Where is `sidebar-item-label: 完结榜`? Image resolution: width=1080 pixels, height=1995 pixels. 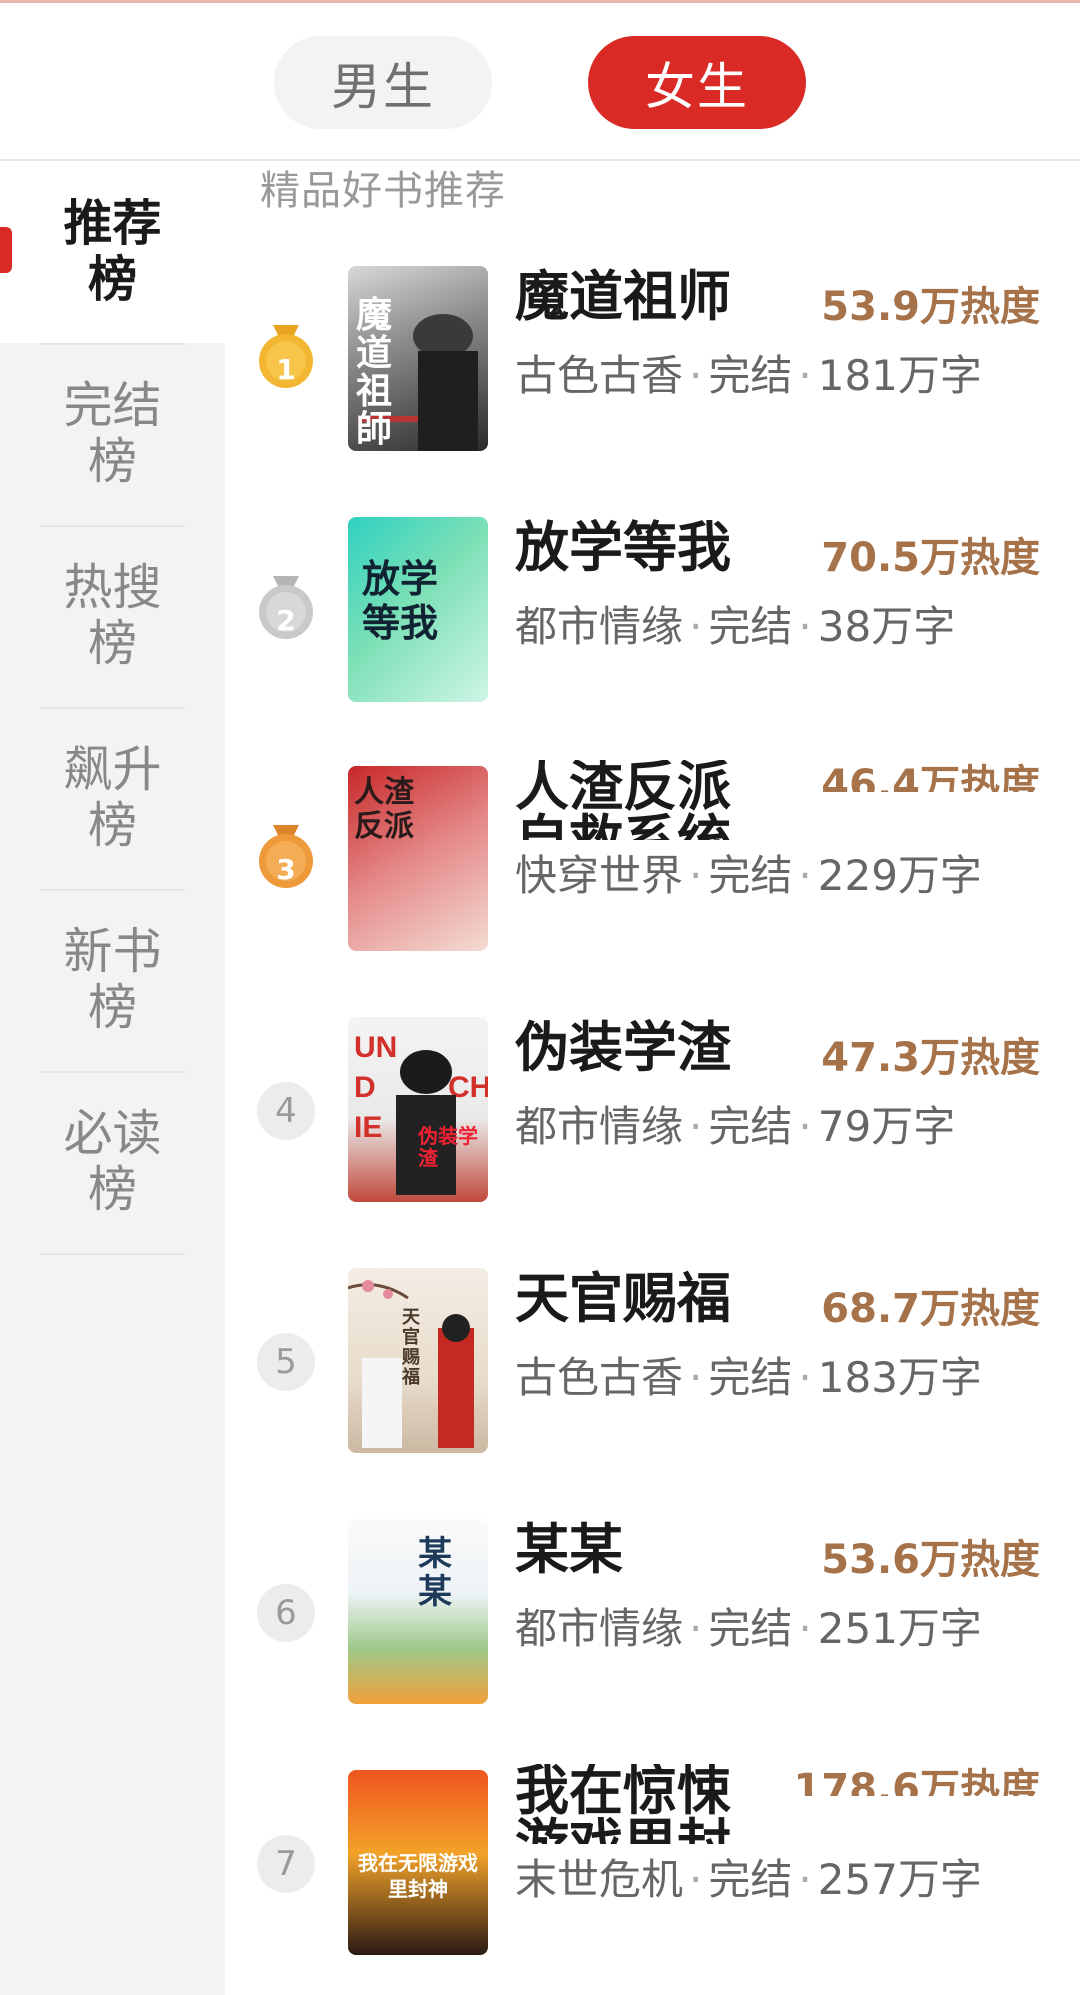 sidebar-item-label: 完结榜 is located at coordinates (112, 433).